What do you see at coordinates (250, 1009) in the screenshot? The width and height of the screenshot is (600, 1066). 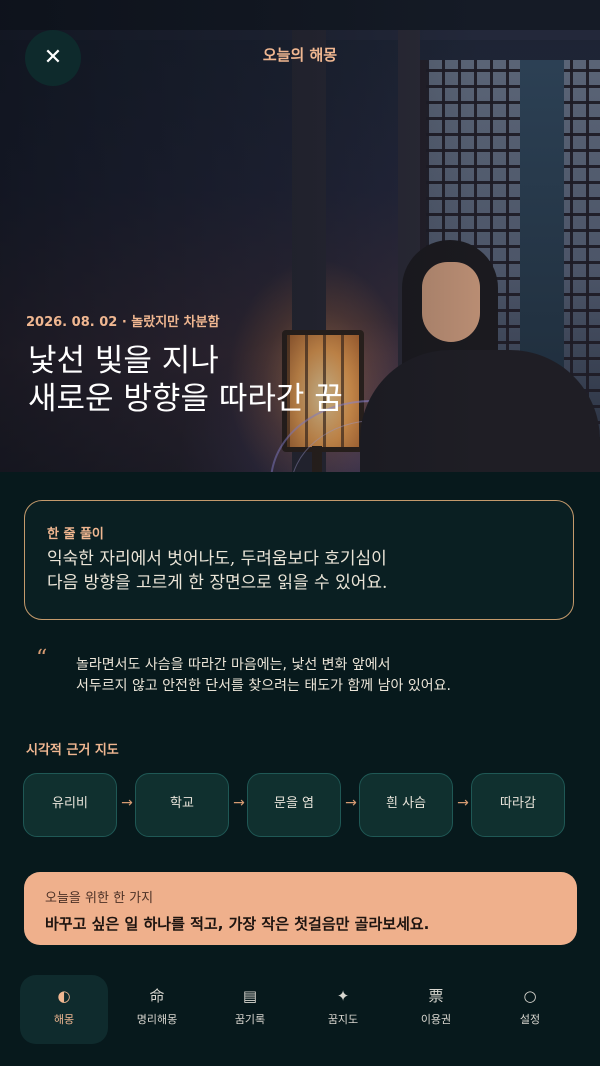 I see `nav-item-journal: ▤ 꿈기록` at bounding box center [250, 1009].